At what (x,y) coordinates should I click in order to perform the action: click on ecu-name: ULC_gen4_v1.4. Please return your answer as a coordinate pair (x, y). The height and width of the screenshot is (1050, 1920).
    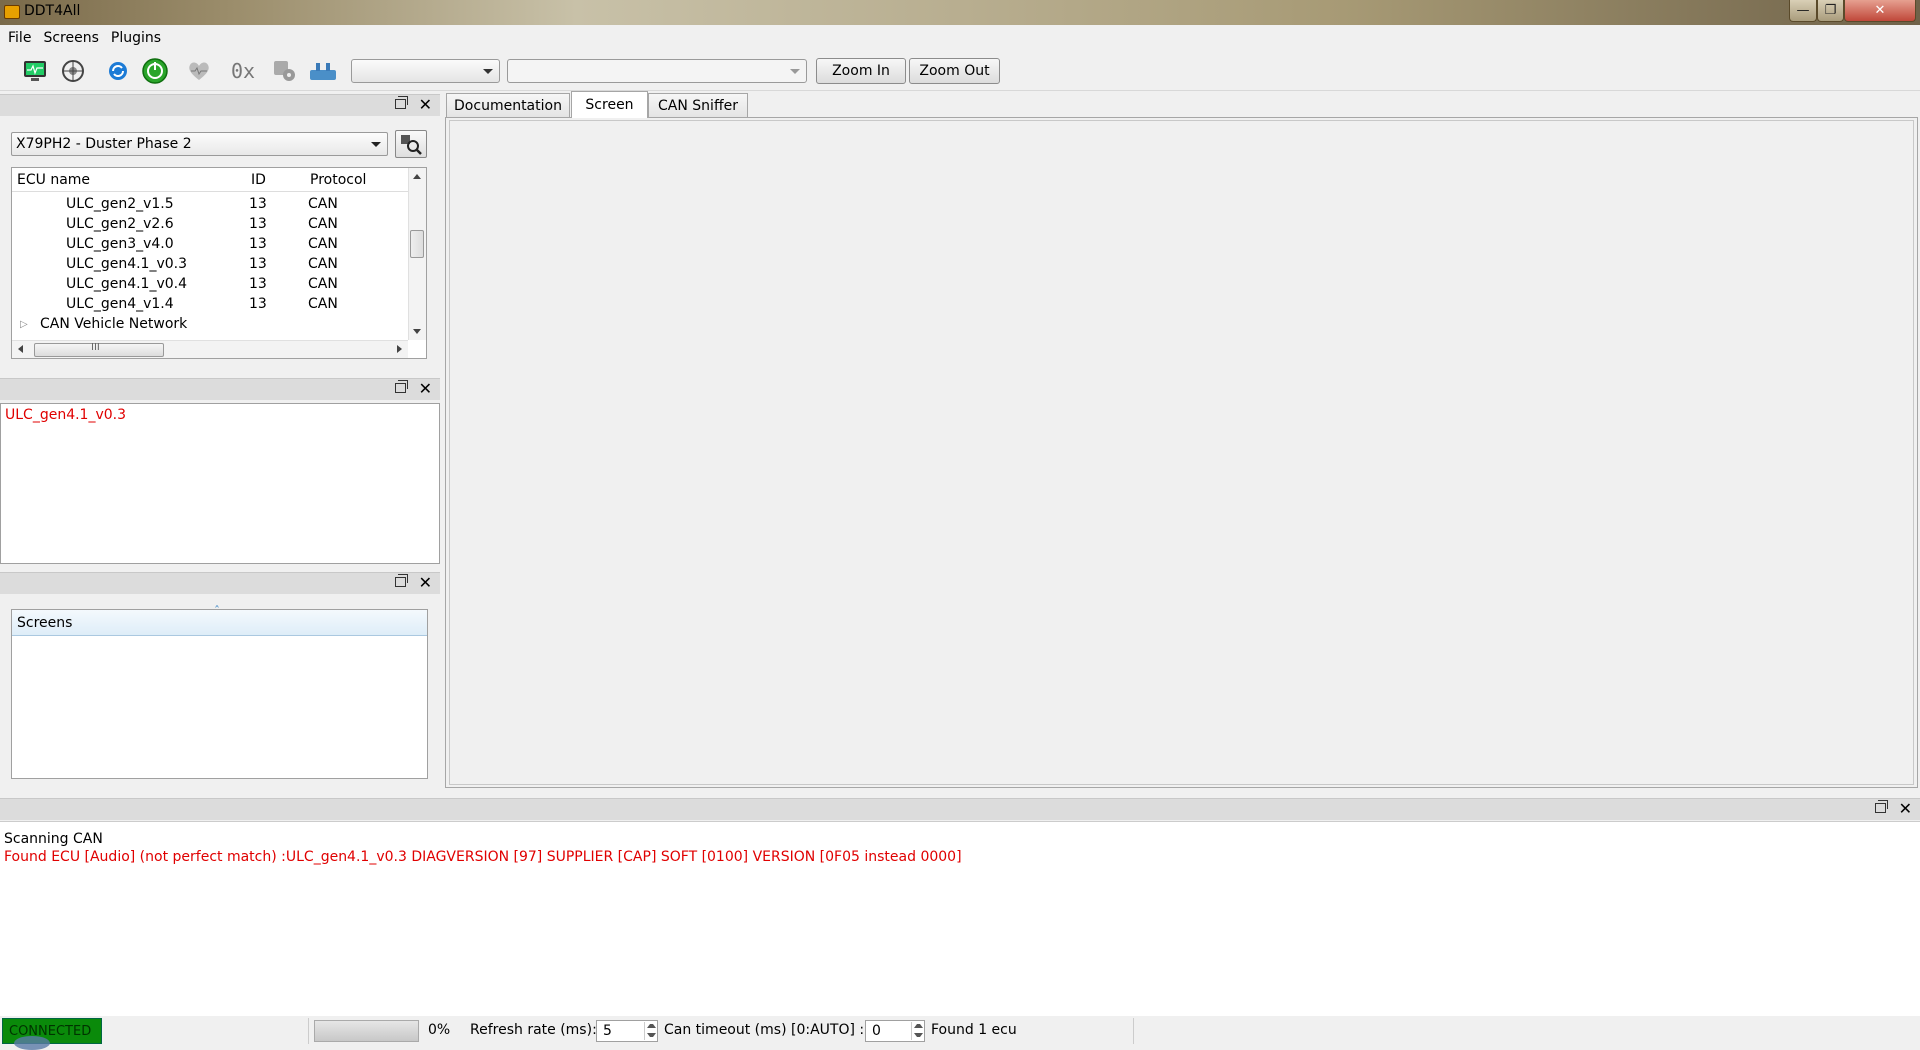
    Looking at the image, I should click on (120, 304).